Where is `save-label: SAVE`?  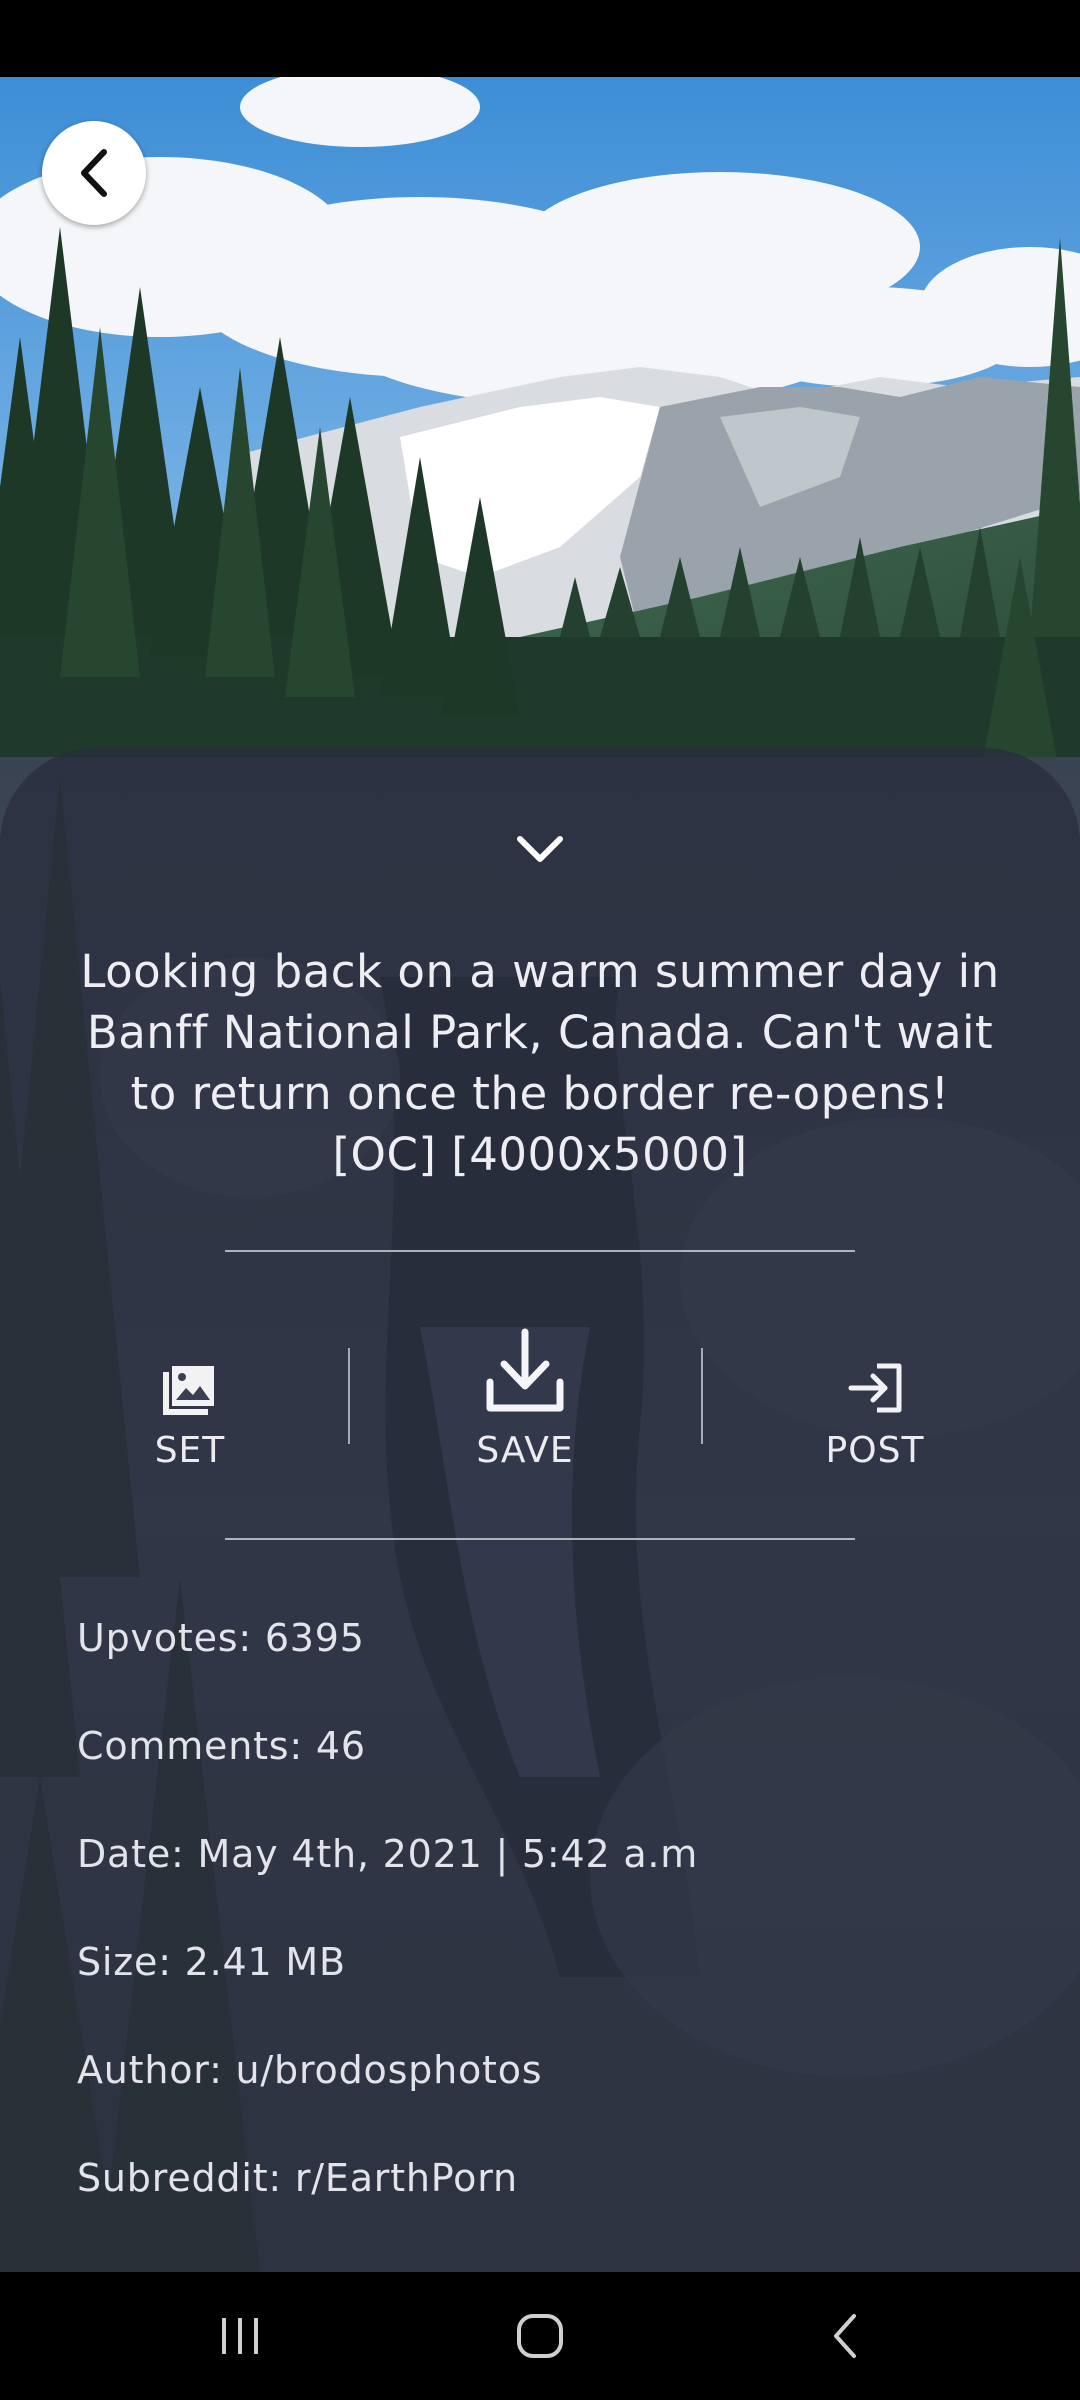
save-label: SAVE is located at coordinates (525, 1450).